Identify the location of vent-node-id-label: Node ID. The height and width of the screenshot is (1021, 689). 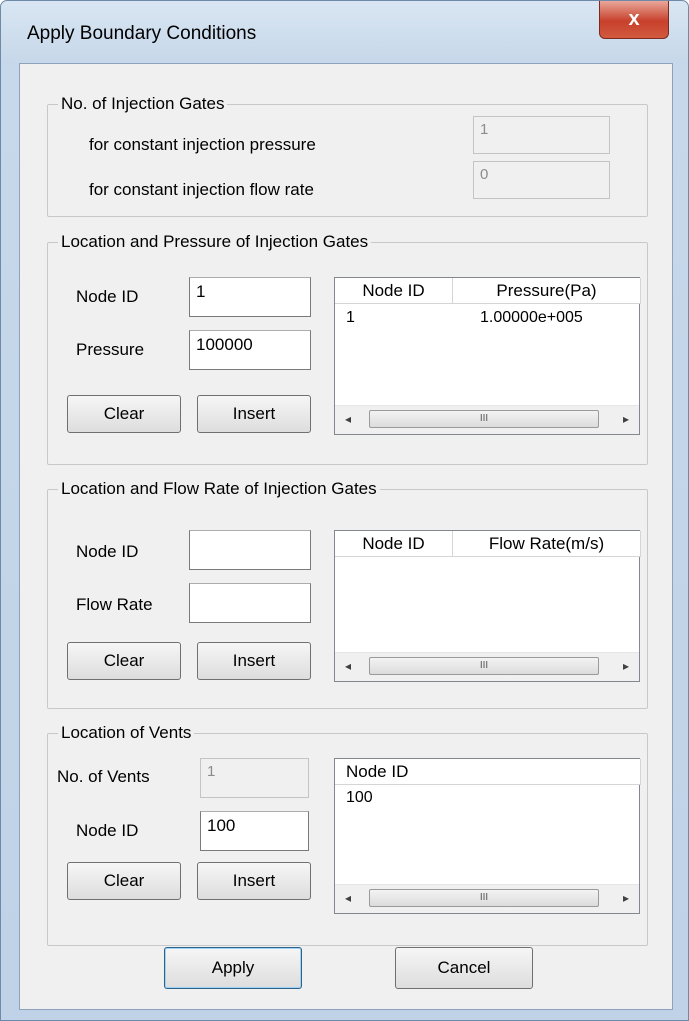
(107, 830).